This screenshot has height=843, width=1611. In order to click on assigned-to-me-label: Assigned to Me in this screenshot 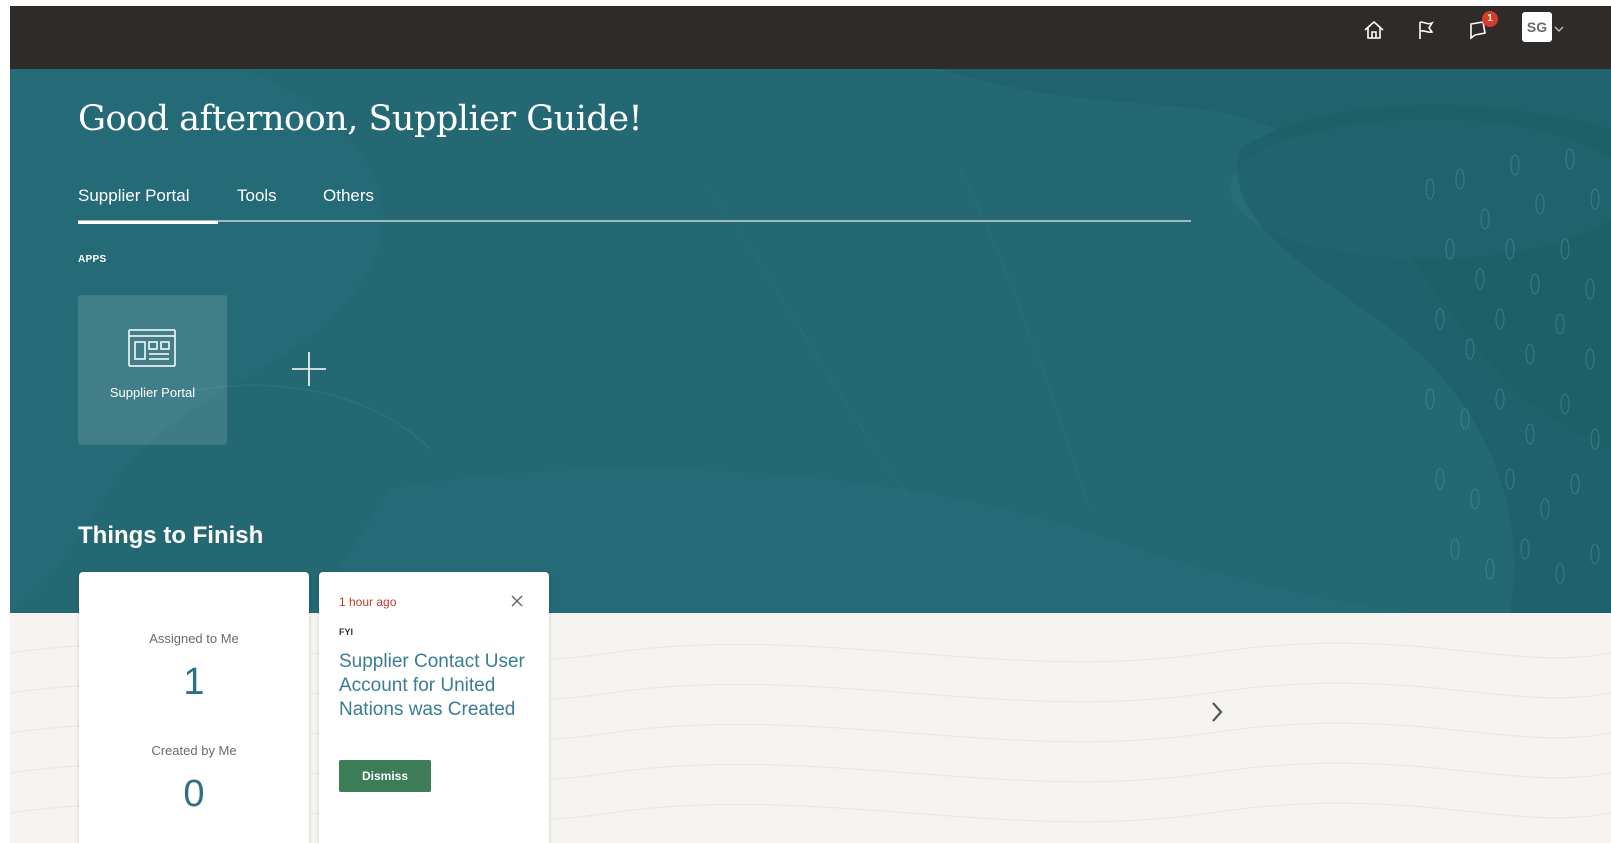, I will do `click(194, 638)`.